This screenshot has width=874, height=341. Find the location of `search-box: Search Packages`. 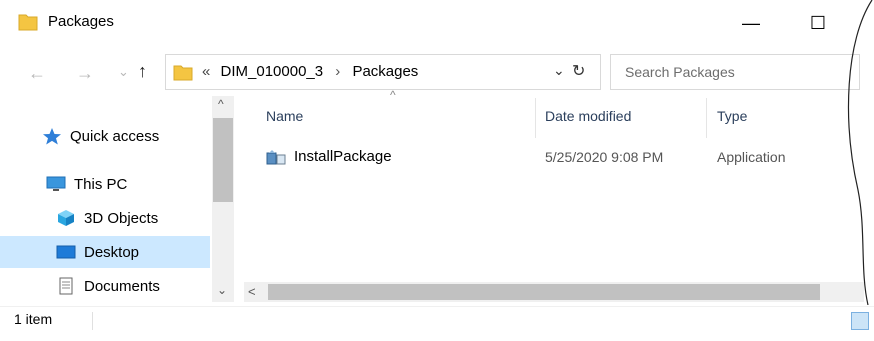

search-box: Search Packages is located at coordinates (735, 72).